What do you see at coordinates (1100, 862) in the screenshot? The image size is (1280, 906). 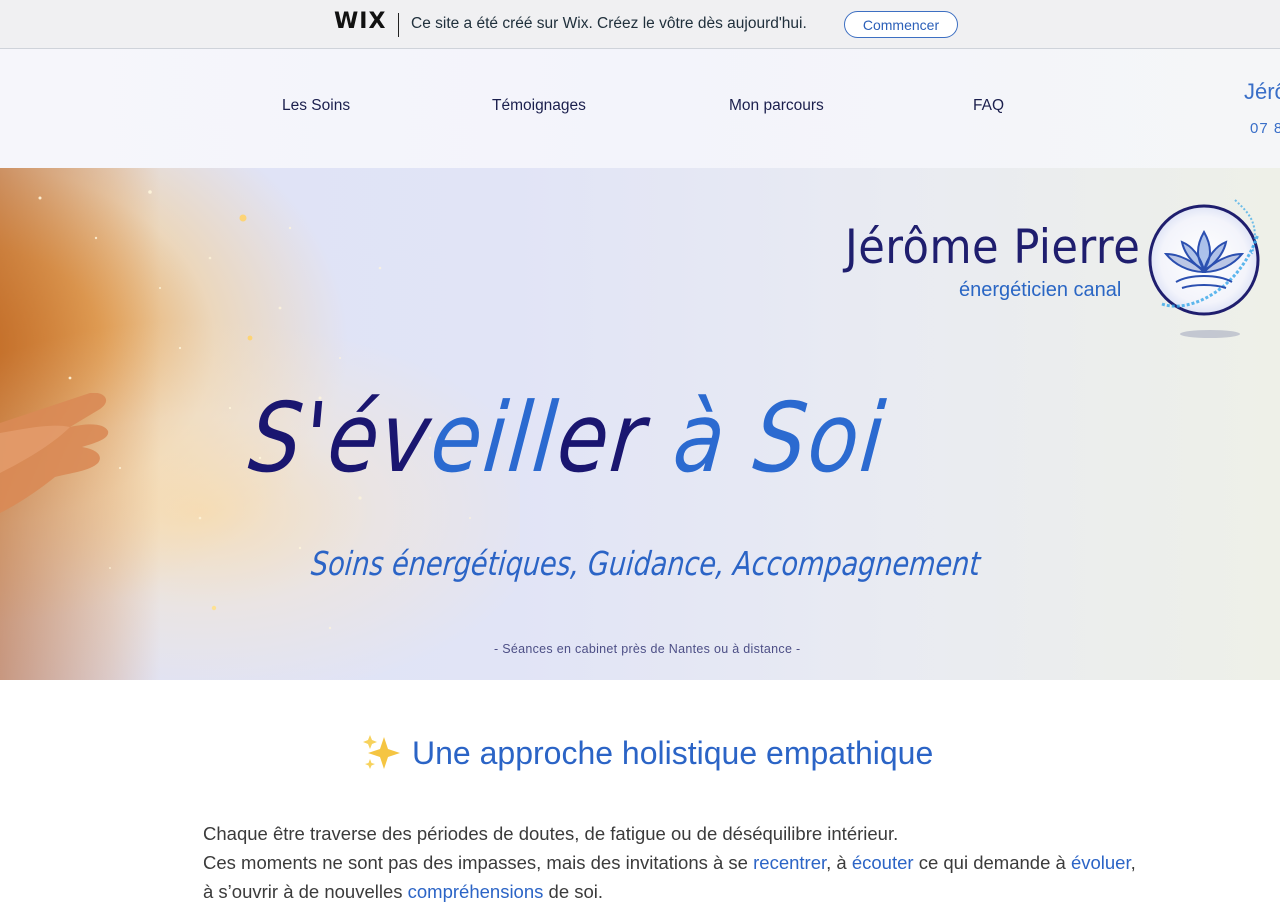 I see `keyword-evoluer: évoluer` at bounding box center [1100, 862].